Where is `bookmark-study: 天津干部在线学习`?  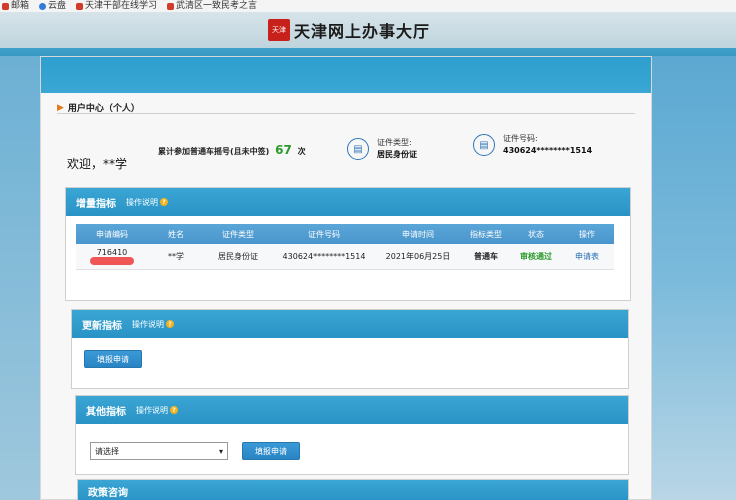 bookmark-study: 天津干部在线学习 is located at coordinates (116, 6).